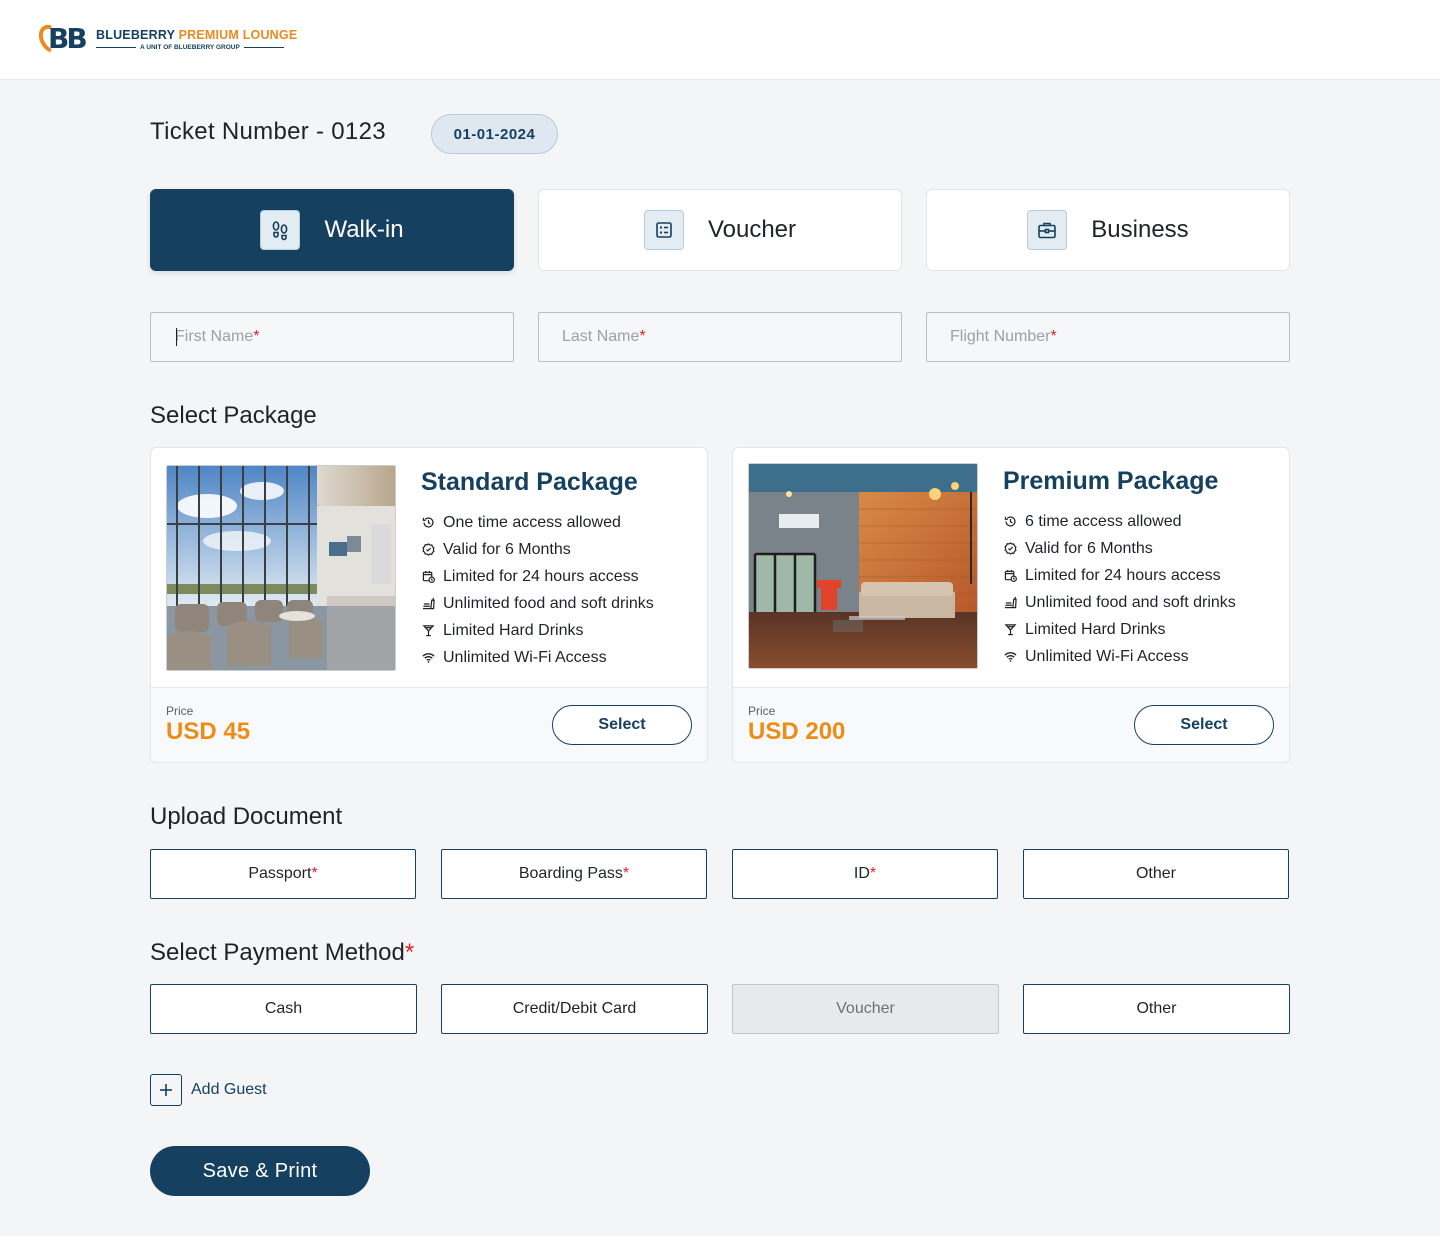 Image resolution: width=1440 pixels, height=1236 pixels. I want to click on package-name: Premium Package, so click(1111, 481).